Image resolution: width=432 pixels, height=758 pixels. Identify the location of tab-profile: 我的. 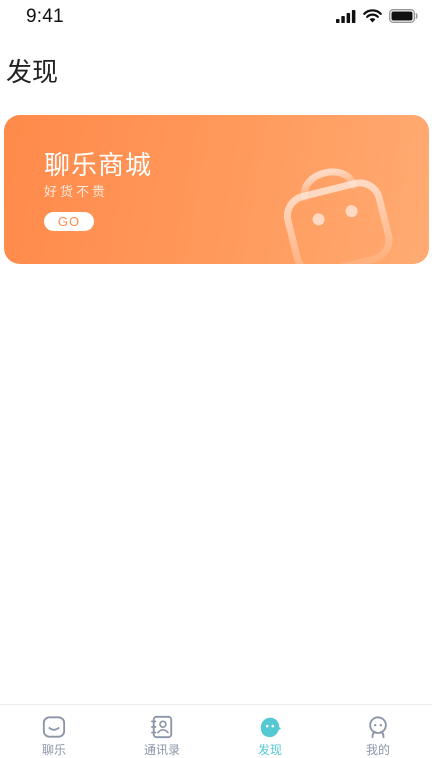
(378, 731).